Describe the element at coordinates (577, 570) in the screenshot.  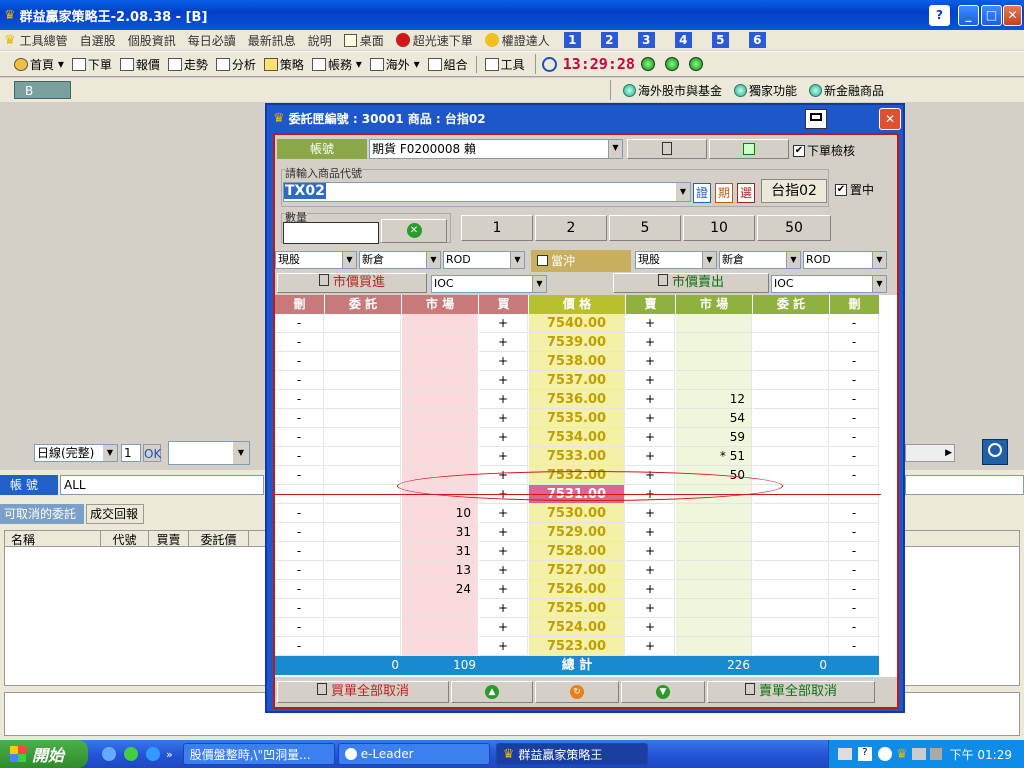
I see `price-cell: 7527.00` at that location.